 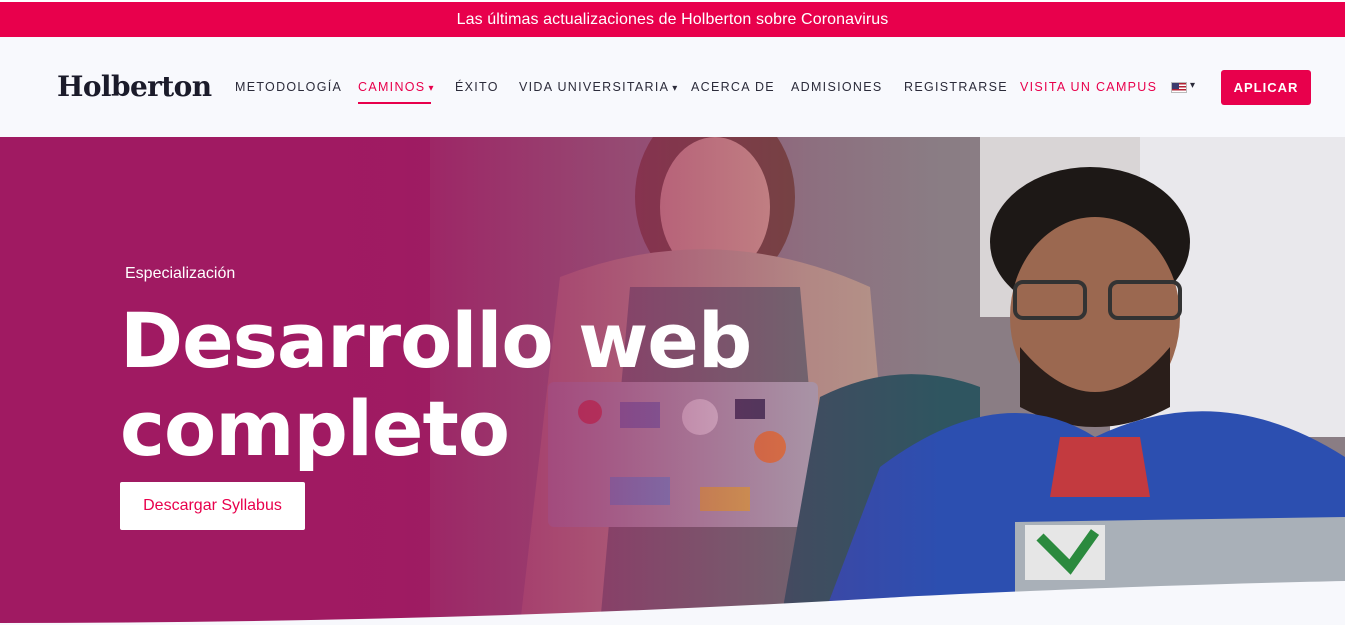 What do you see at coordinates (212, 506) in the screenshot?
I see `download-syllabus-button: Descargar Syllabus` at bounding box center [212, 506].